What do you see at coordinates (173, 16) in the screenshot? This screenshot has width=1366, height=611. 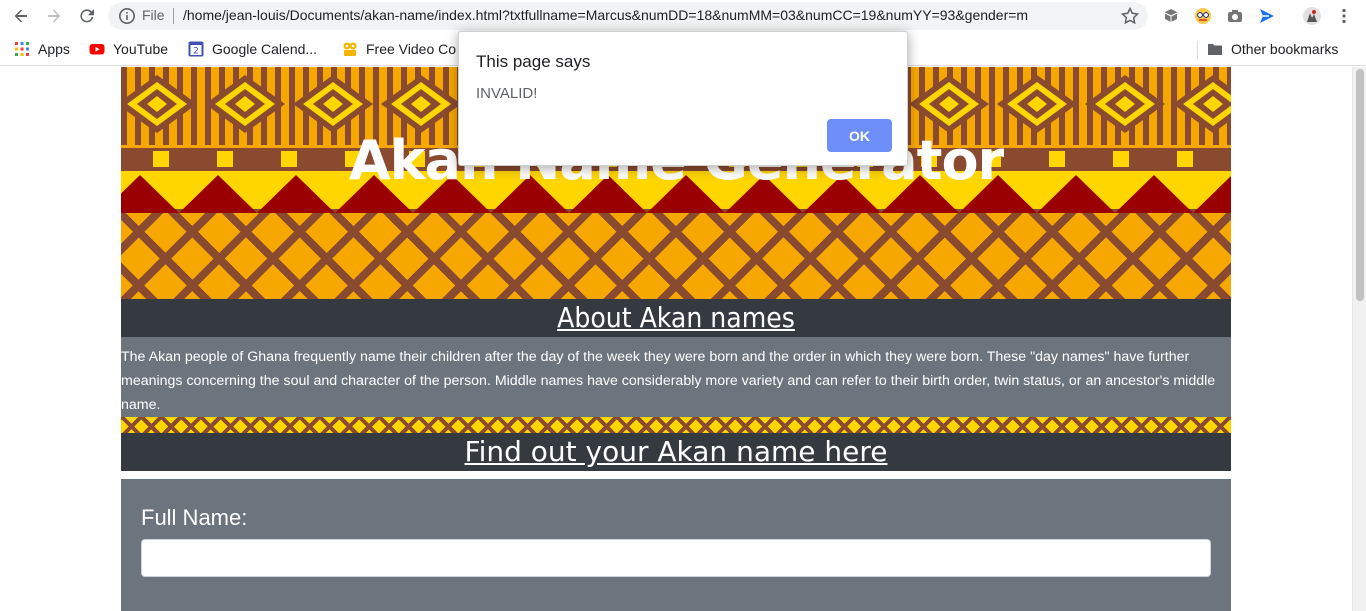 I see `omnibox-divider` at bounding box center [173, 16].